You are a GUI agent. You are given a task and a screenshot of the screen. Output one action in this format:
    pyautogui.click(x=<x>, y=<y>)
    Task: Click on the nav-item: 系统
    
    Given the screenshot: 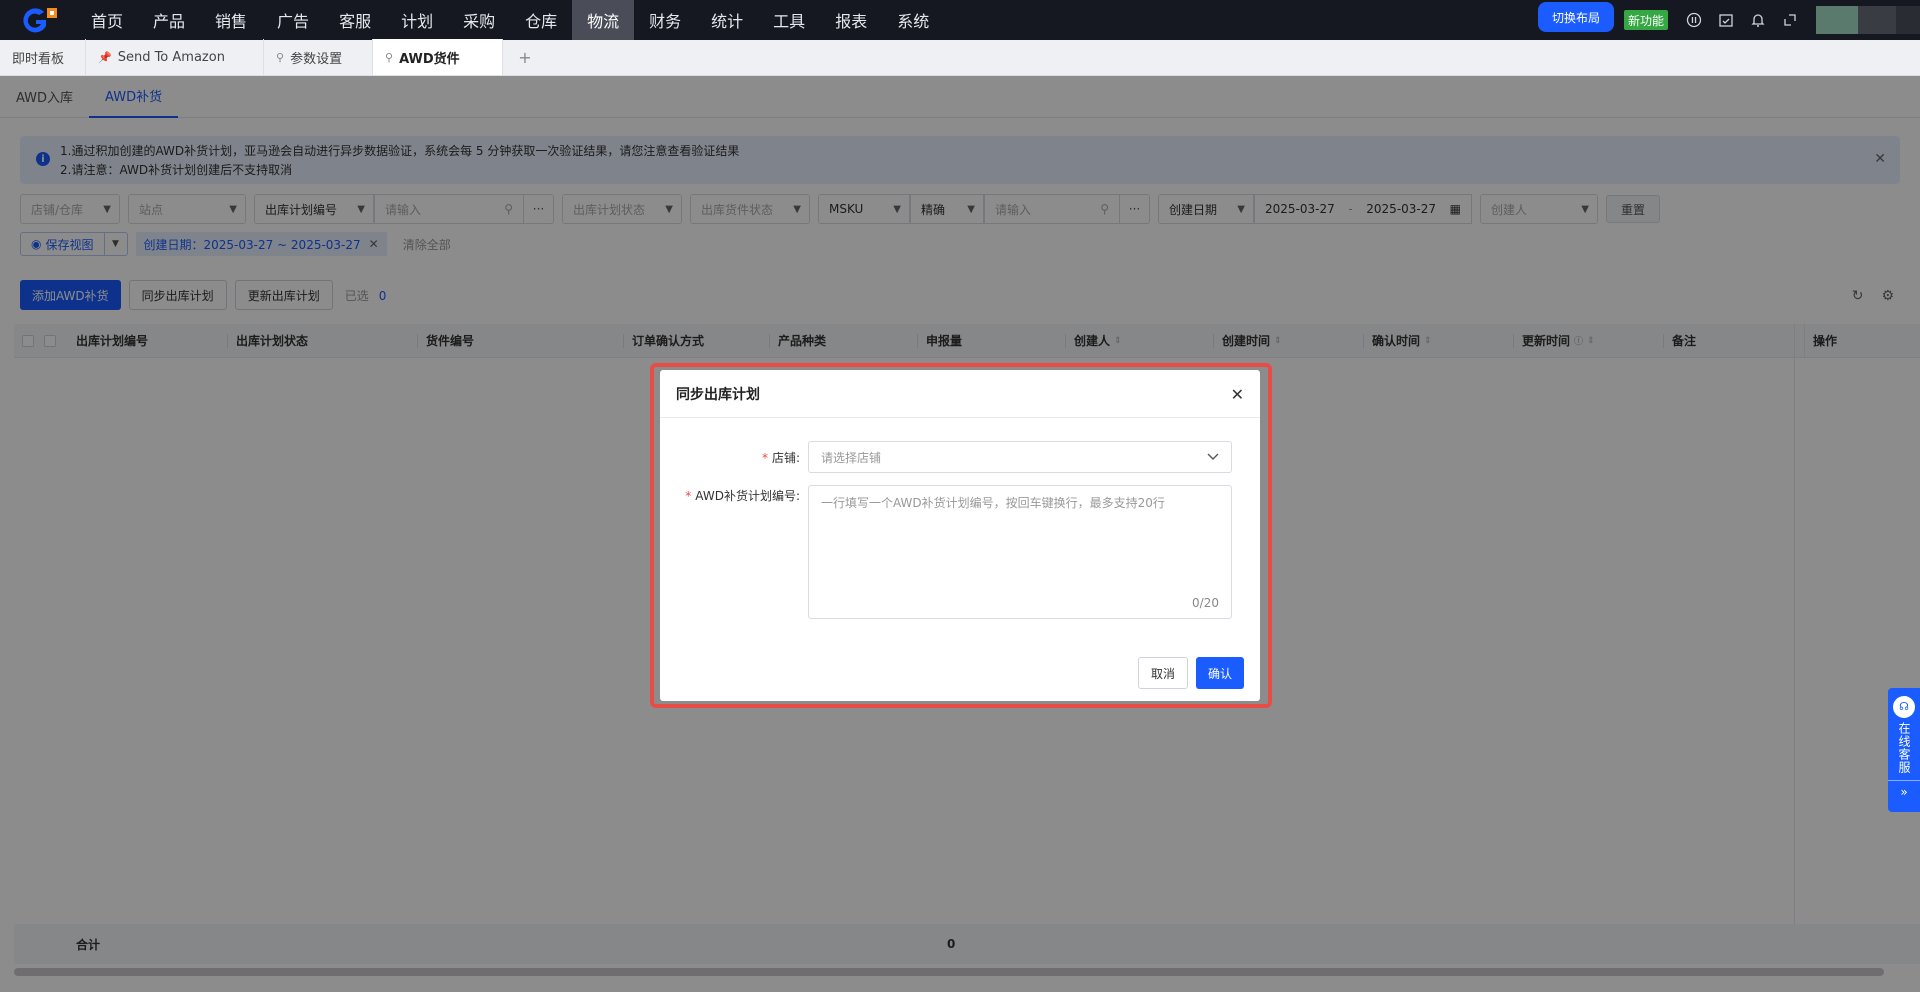 What is the action you would take?
    pyautogui.click(x=913, y=20)
    